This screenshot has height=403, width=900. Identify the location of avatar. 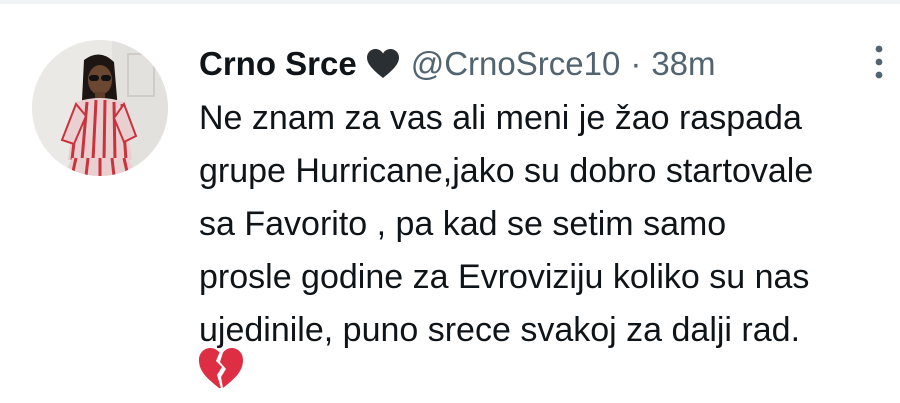
(100, 108).